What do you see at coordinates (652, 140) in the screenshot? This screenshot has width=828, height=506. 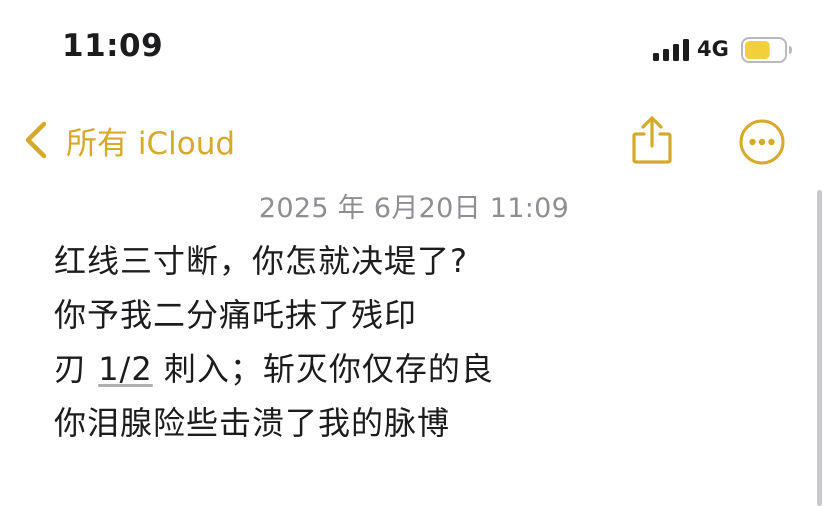 I see `share-icon` at bounding box center [652, 140].